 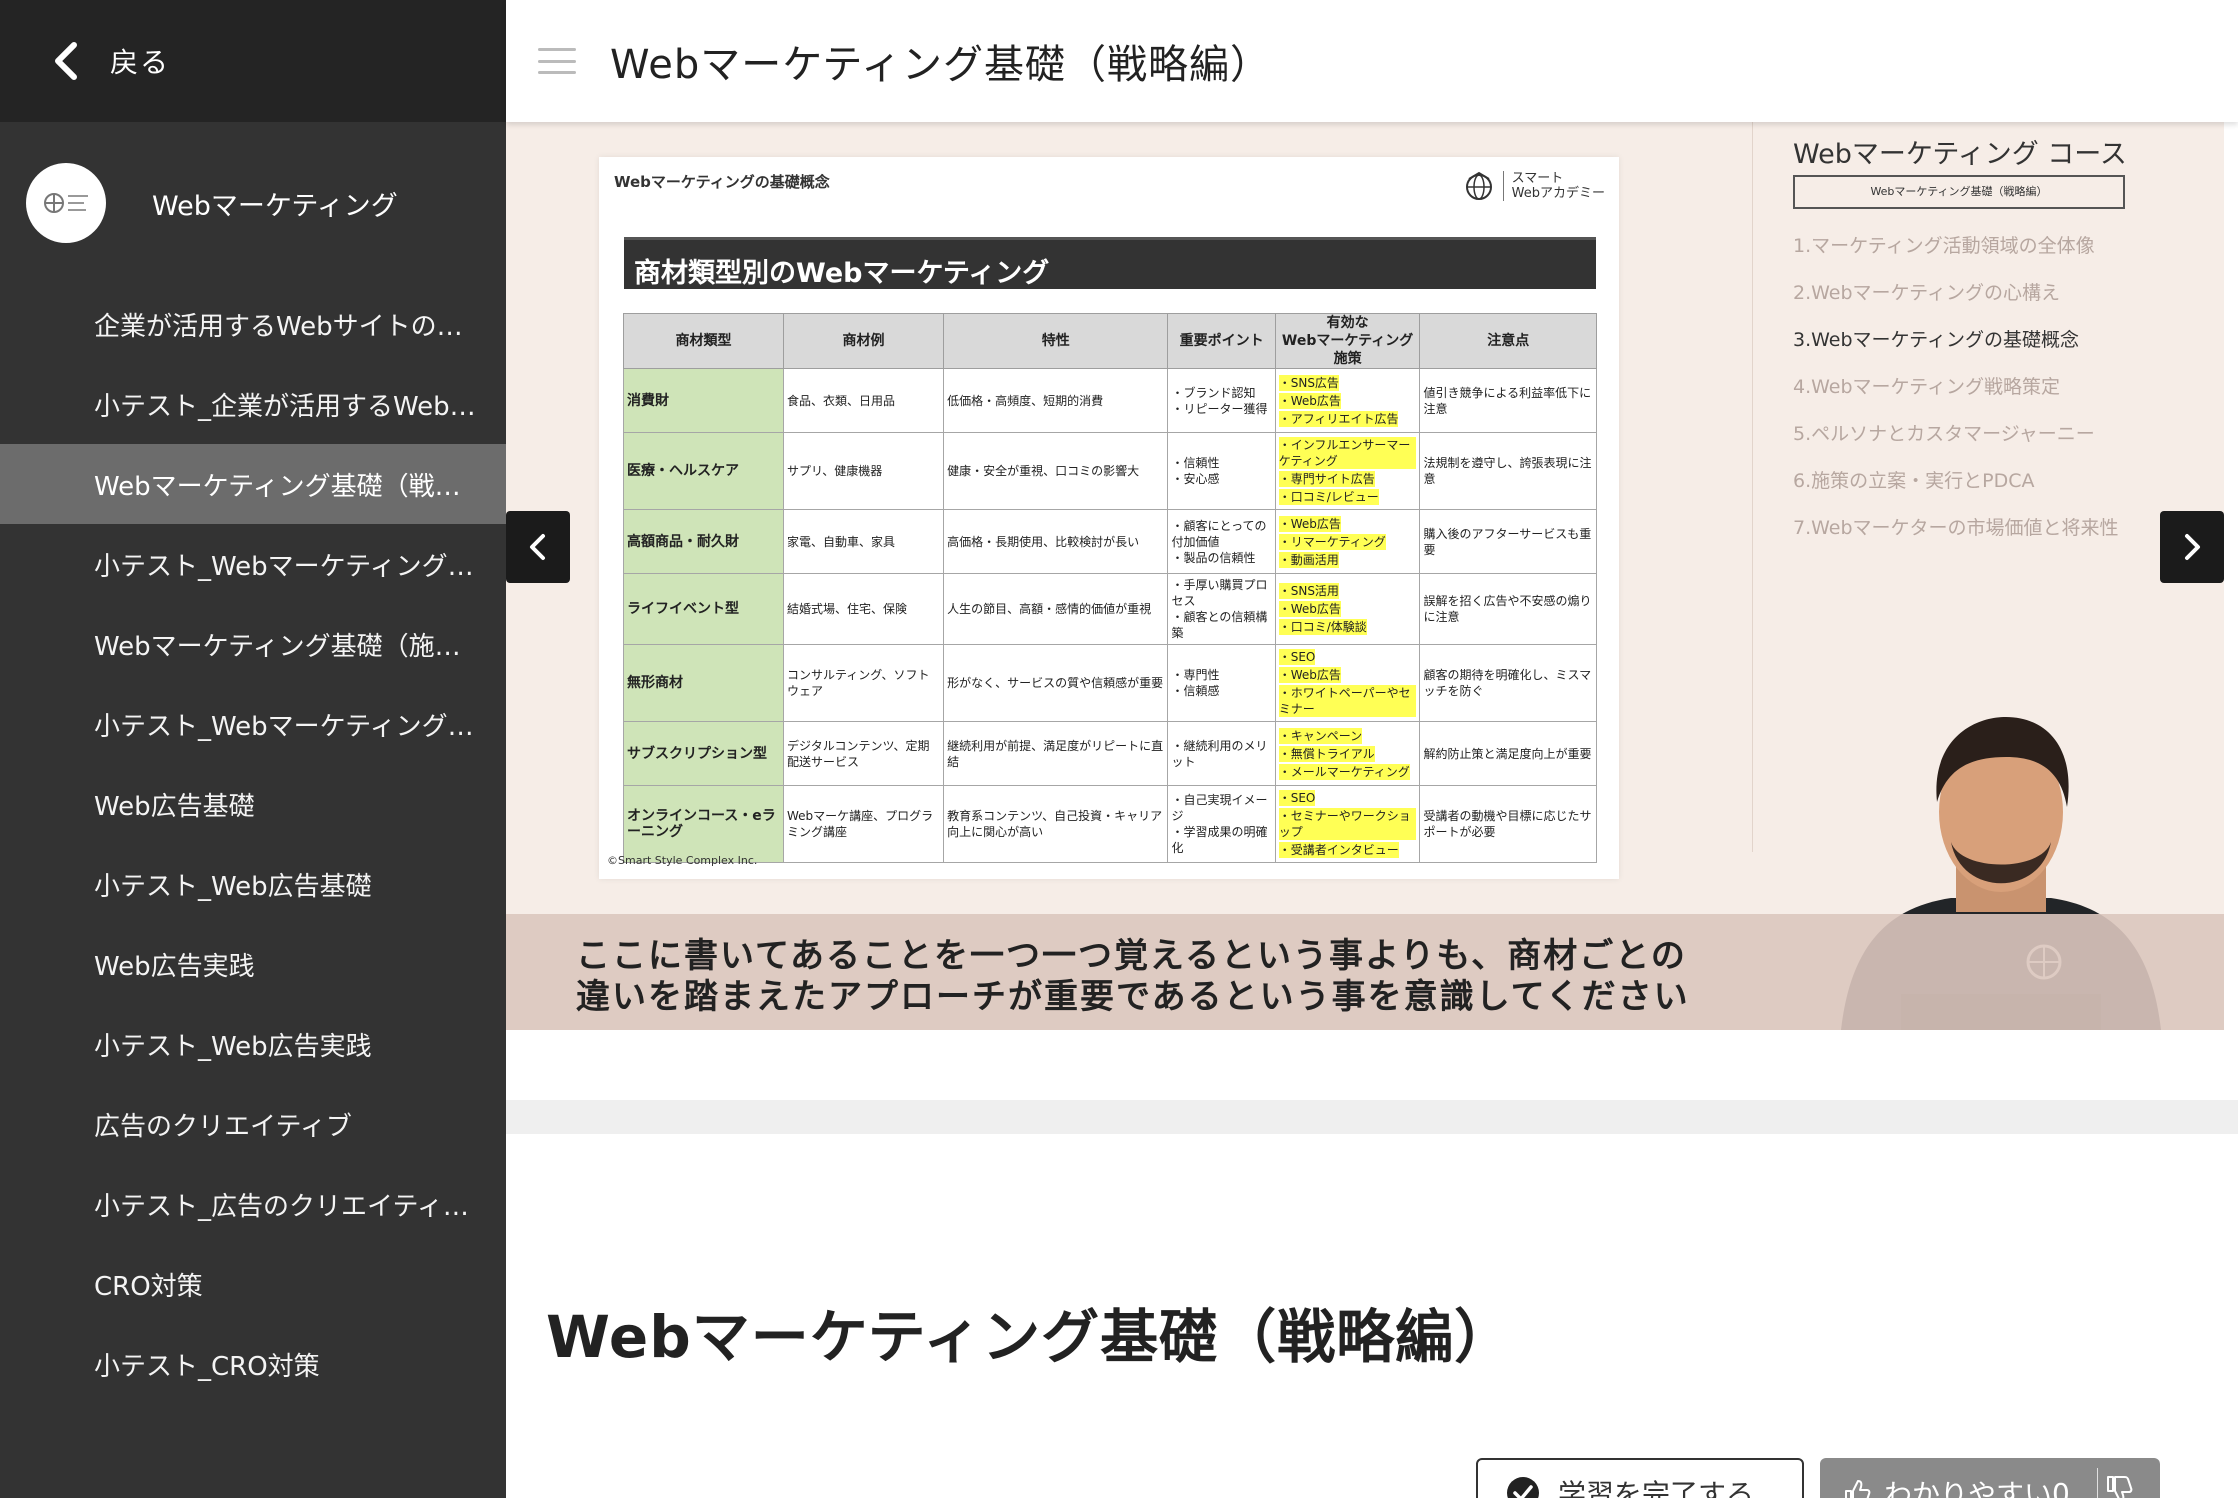 What do you see at coordinates (253, 1284) in the screenshot?
I see `sidebar-lesson-item: CRO対策` at bounding box center [253, 1284].